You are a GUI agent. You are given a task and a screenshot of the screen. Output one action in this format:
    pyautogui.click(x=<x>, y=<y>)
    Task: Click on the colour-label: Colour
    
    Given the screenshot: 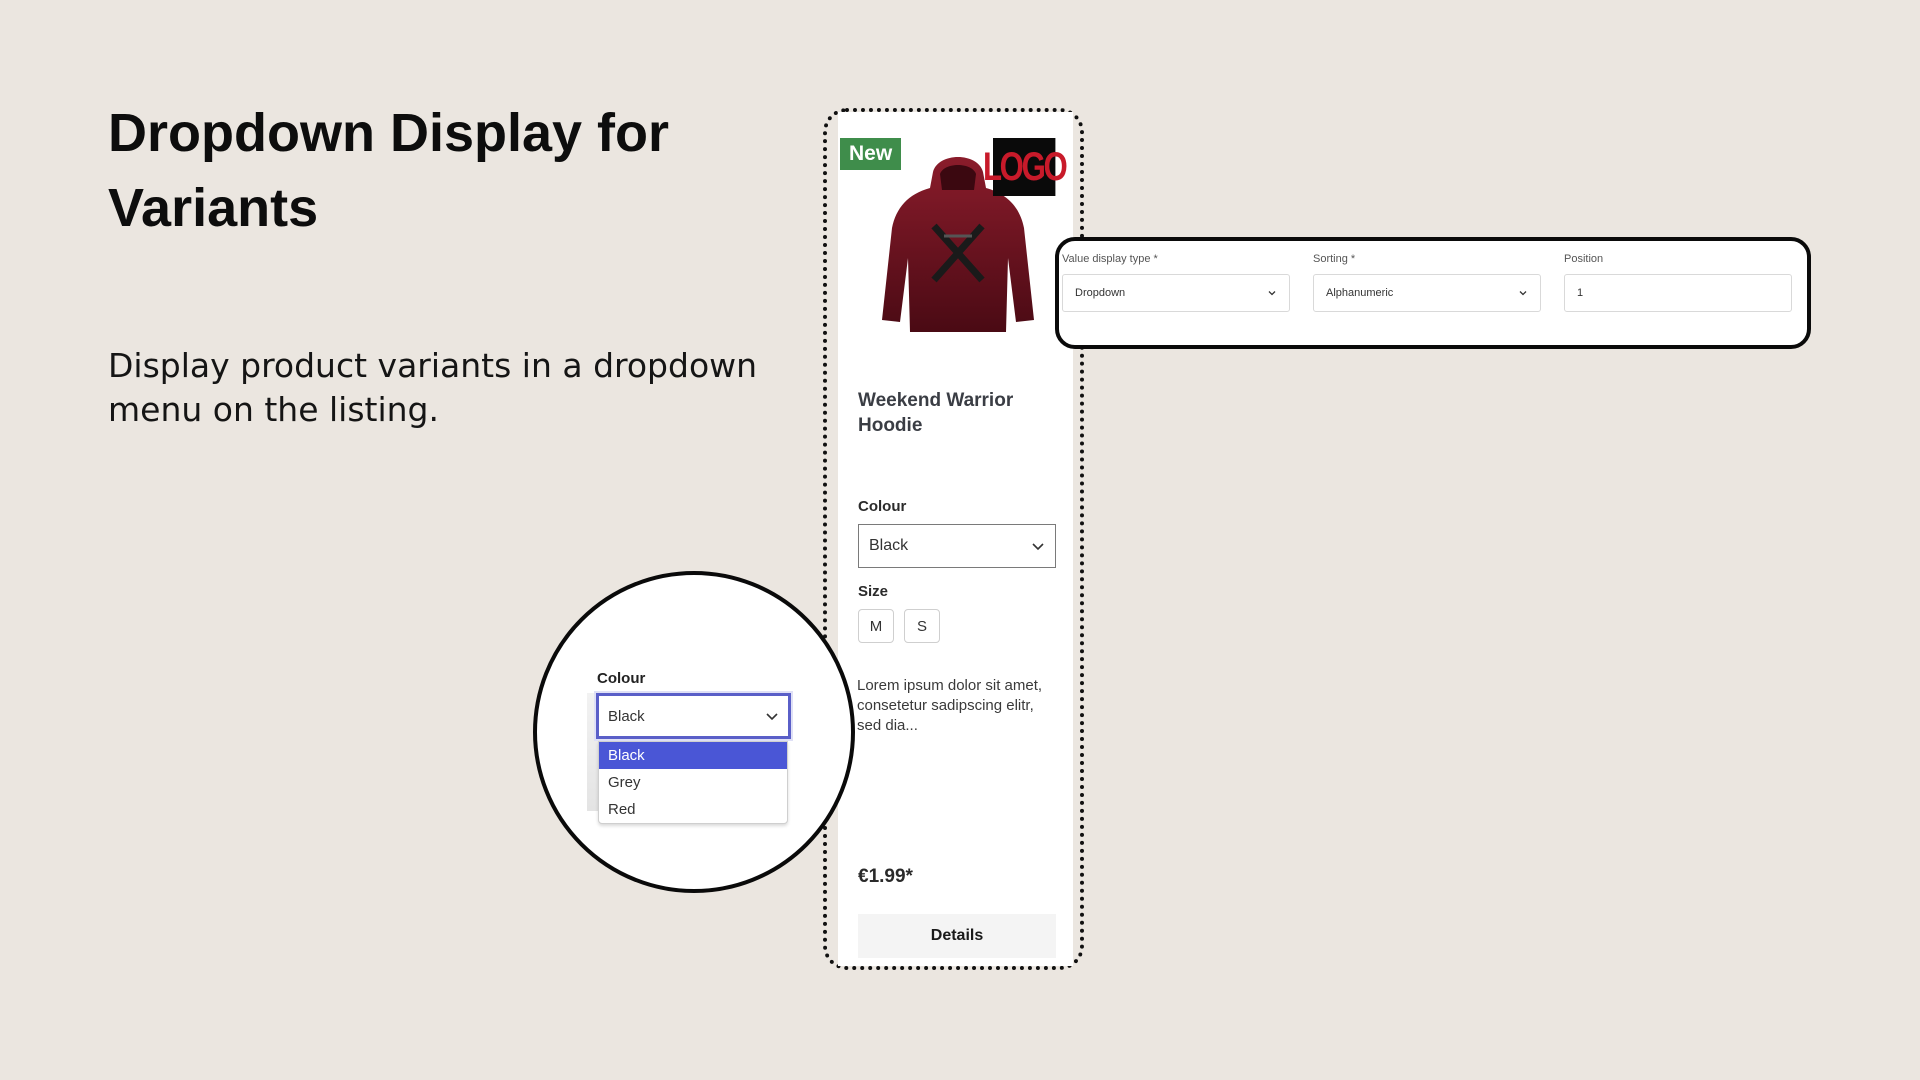 What is the action you would take?
    pyautogui.click(x=882, y=506)
    